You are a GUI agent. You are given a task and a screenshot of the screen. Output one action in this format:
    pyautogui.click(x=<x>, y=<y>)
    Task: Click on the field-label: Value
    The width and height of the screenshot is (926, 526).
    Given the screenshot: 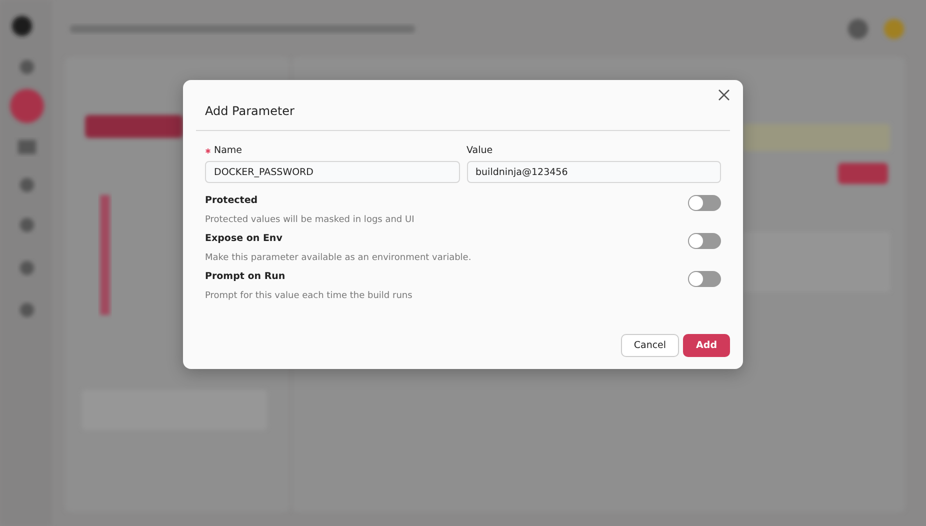 What is the action you would take?
    pyautogui.click(x=479, y=150)
    